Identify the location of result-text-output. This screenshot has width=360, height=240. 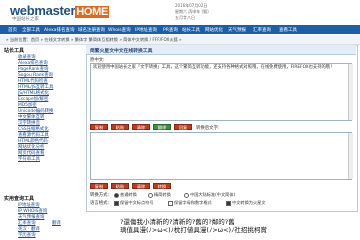
(221, 156).